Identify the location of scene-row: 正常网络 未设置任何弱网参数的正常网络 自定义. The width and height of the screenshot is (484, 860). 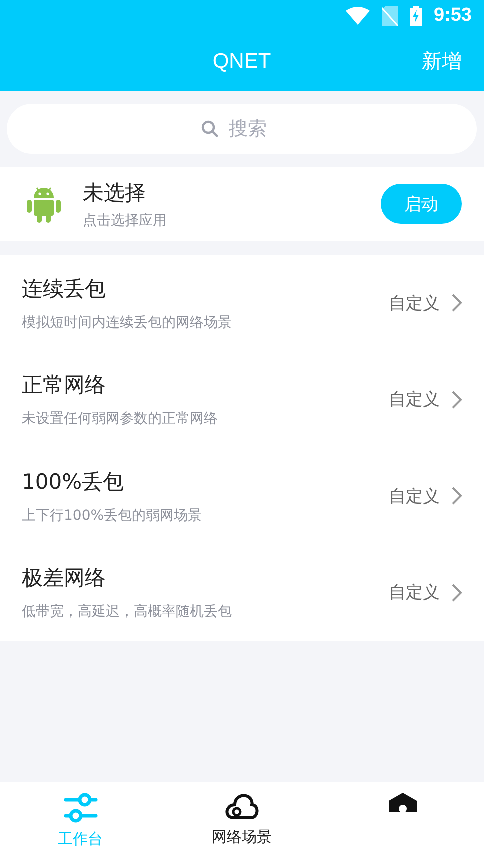
(242, 400).